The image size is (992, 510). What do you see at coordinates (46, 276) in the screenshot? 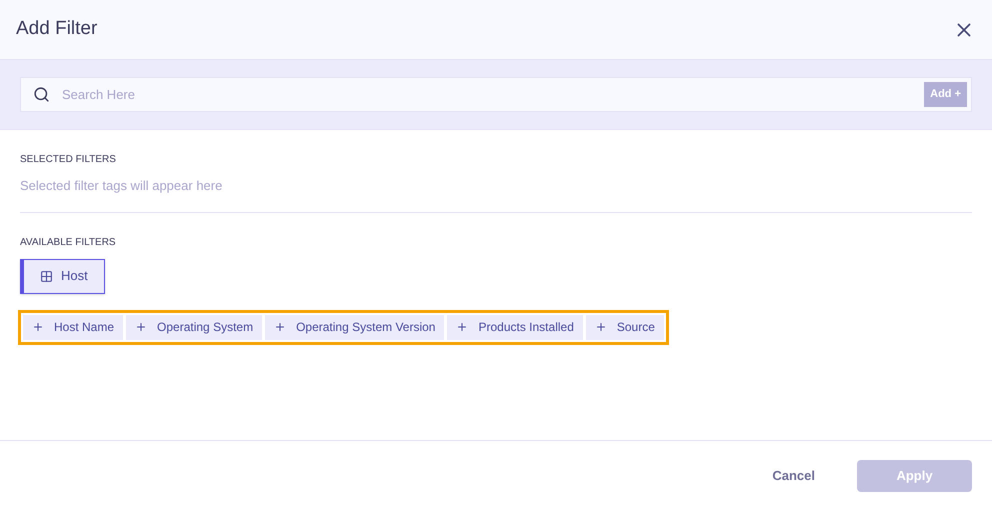
I see `table-icon` at bounding box center [46, 276].